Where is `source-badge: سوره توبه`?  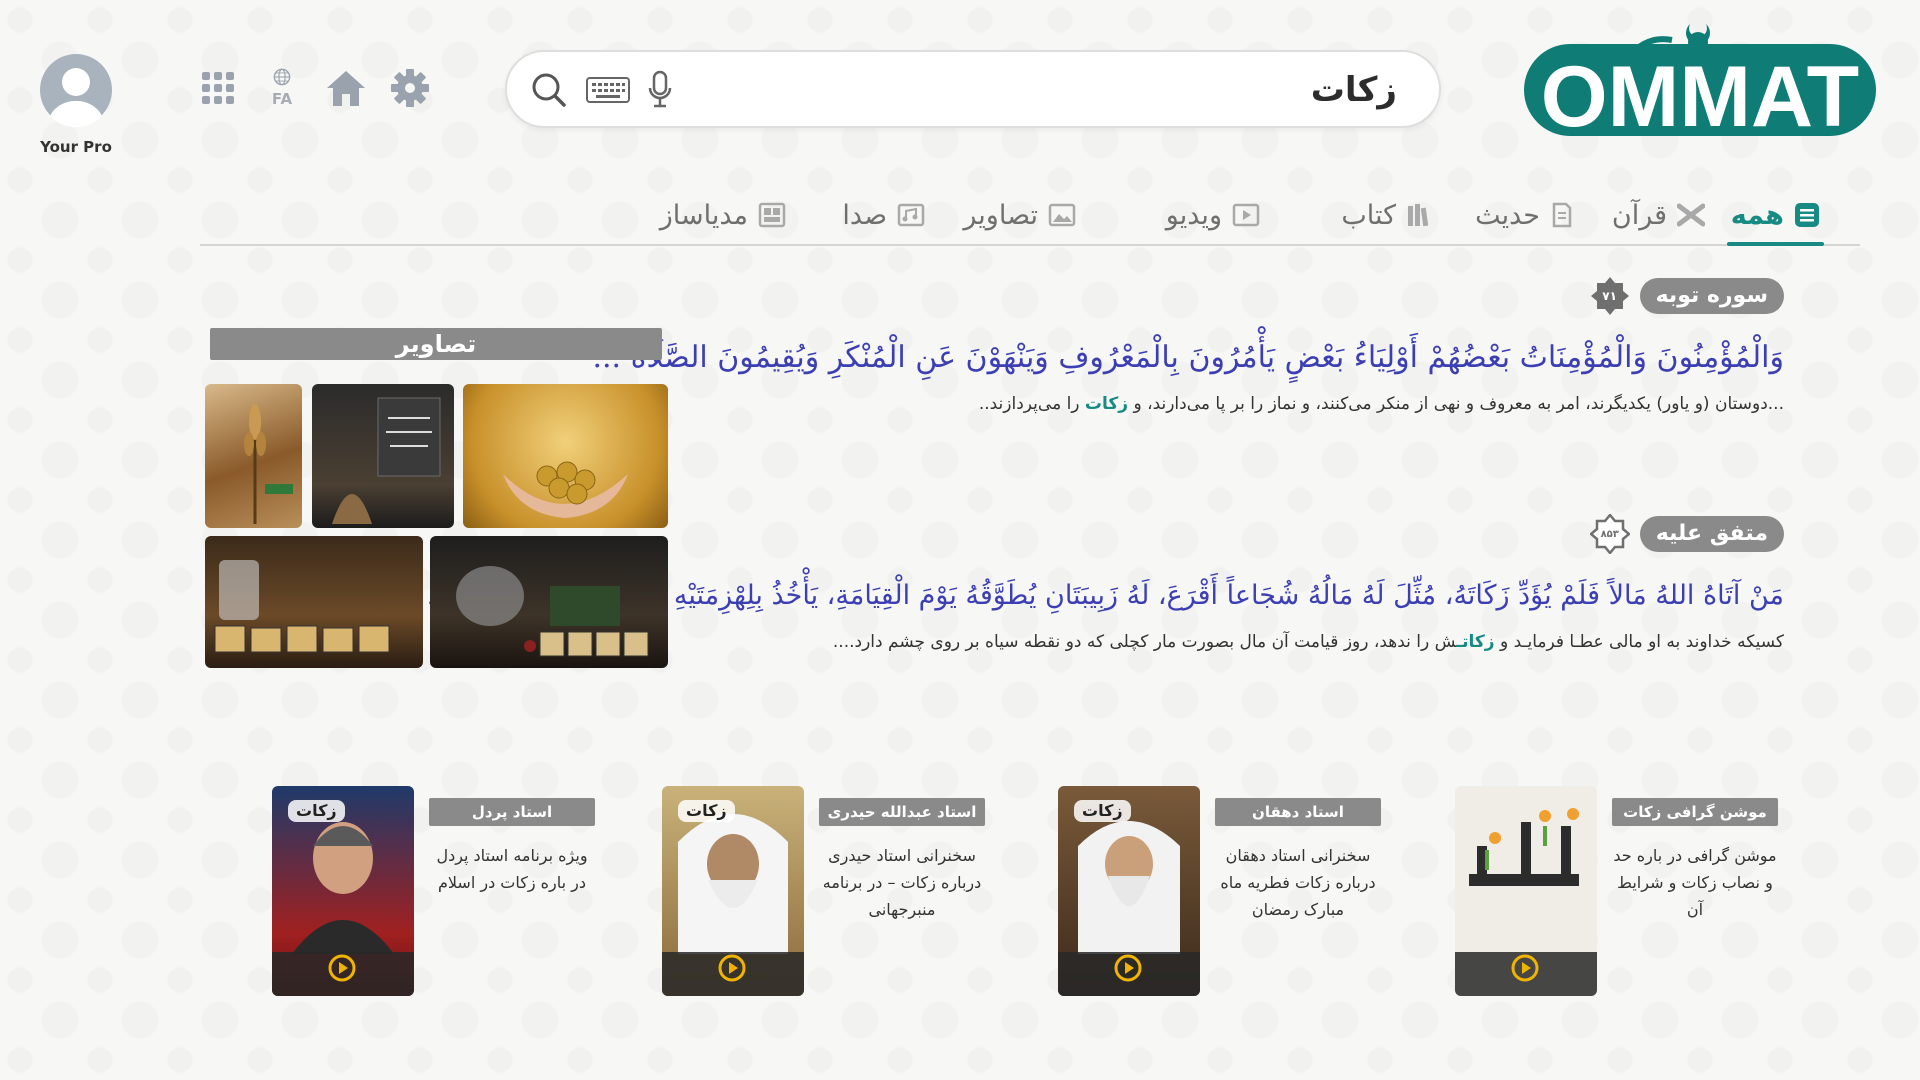 source-badge: سوره توبه is located at coordinates (1711, 296).